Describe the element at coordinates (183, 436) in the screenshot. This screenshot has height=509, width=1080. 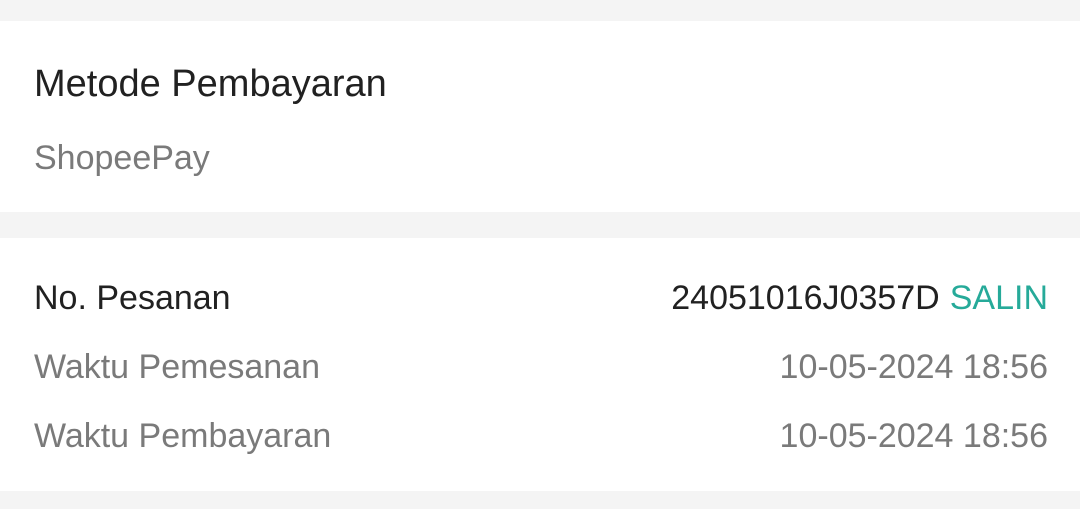
I see `payment-time-label: Waktu Pembayaran` at that location.